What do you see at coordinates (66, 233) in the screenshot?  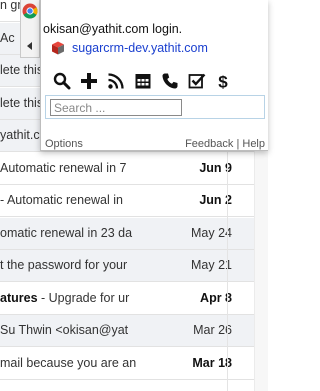 I see `email-subject-text: omatic renewal in 23 da` at bounding box center [66, 233].